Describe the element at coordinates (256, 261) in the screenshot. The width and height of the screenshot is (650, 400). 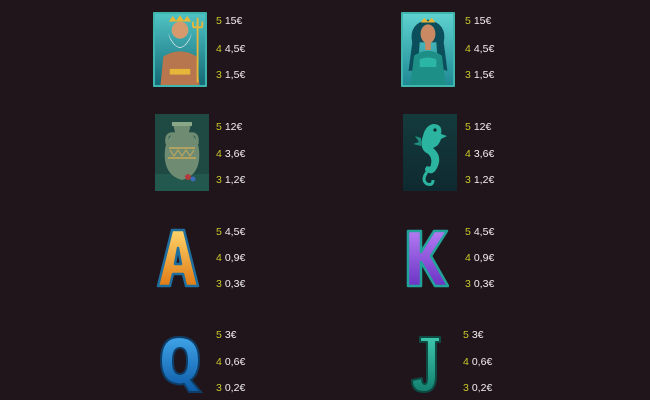
I see `paytable-letter-a: 5 4,5€ 4 0,9€ 3 0,3€` at that location.